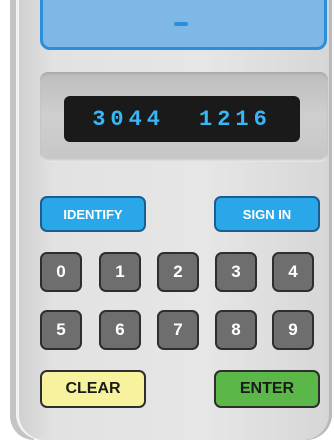 The image size is (334, 440). What do you see at coordinates (128, 119) in the screenshot?
I see `display-digits-group-1: 3044` at bounding box center [128, 119].